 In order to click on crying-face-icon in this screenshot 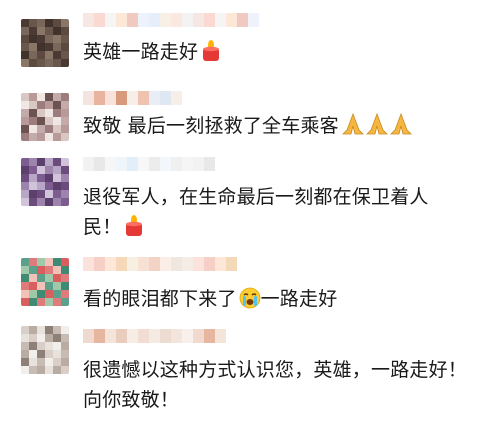, I will do `click(250, 302)`.